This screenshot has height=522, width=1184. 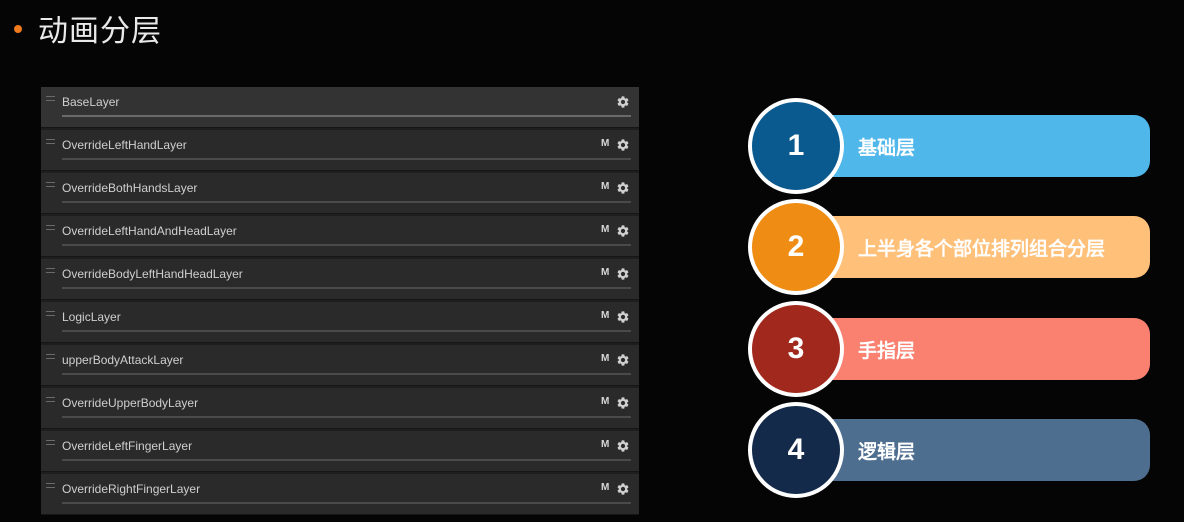 What do you see at coordinates (340, 365) in the screenshot?
I see `layer-row: upperBodyAttackLayer M` at bounding box center [340, 365].